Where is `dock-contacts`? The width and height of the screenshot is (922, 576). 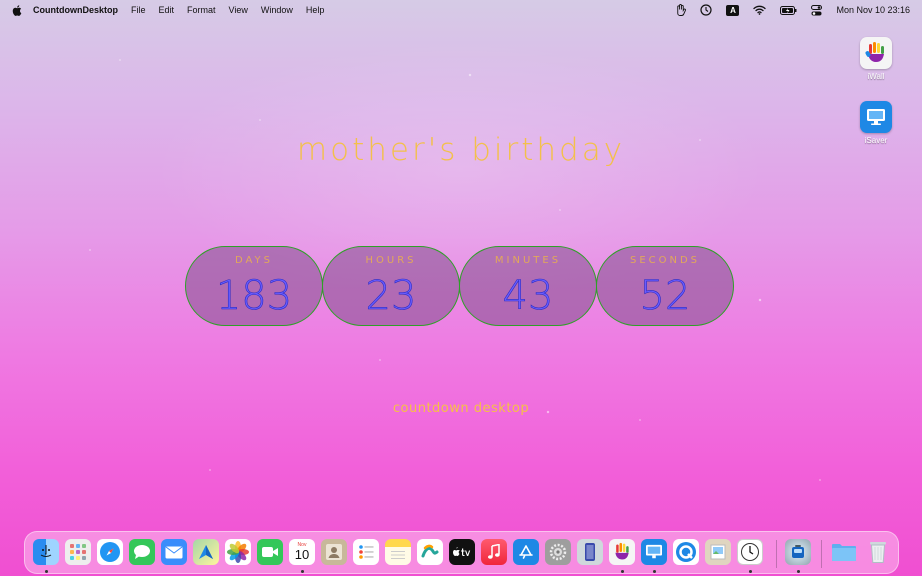 dock-contacts is located at coordinates (334, 552).